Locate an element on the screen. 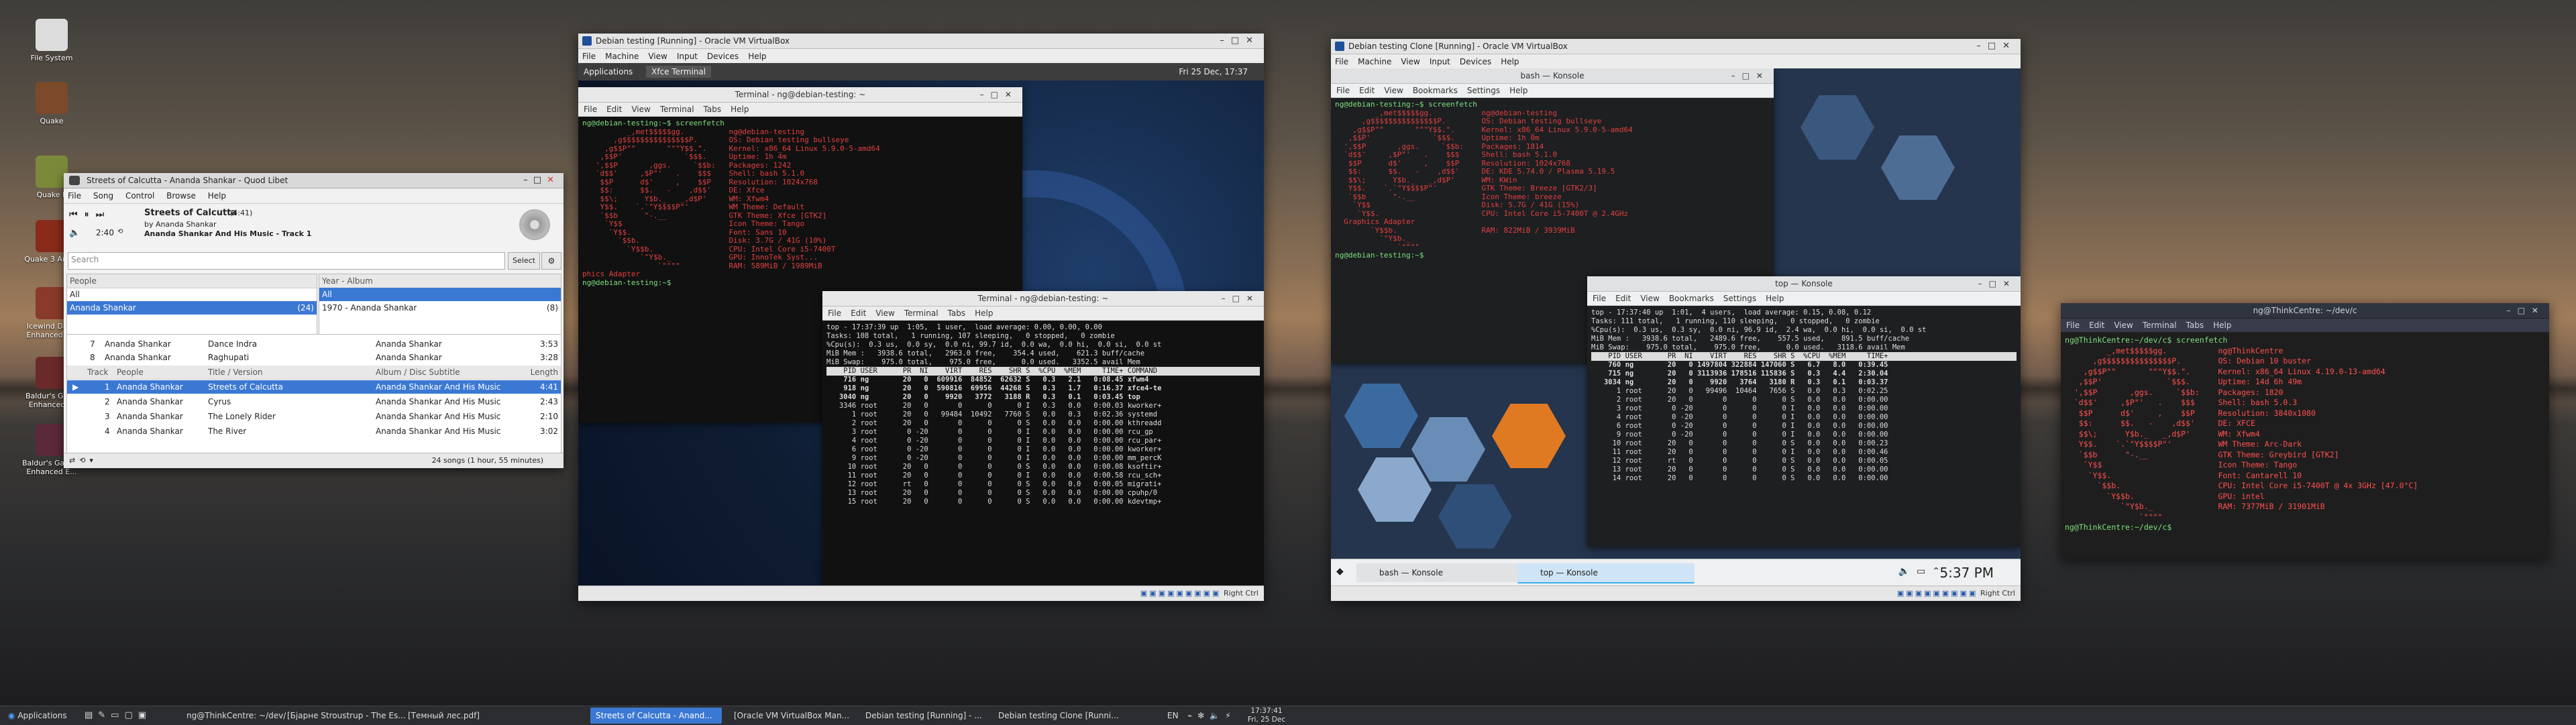 The width and height of the screenshot is (2576, 725). application-launcher-icon: ◆ is located at coordinates (1340, 571).